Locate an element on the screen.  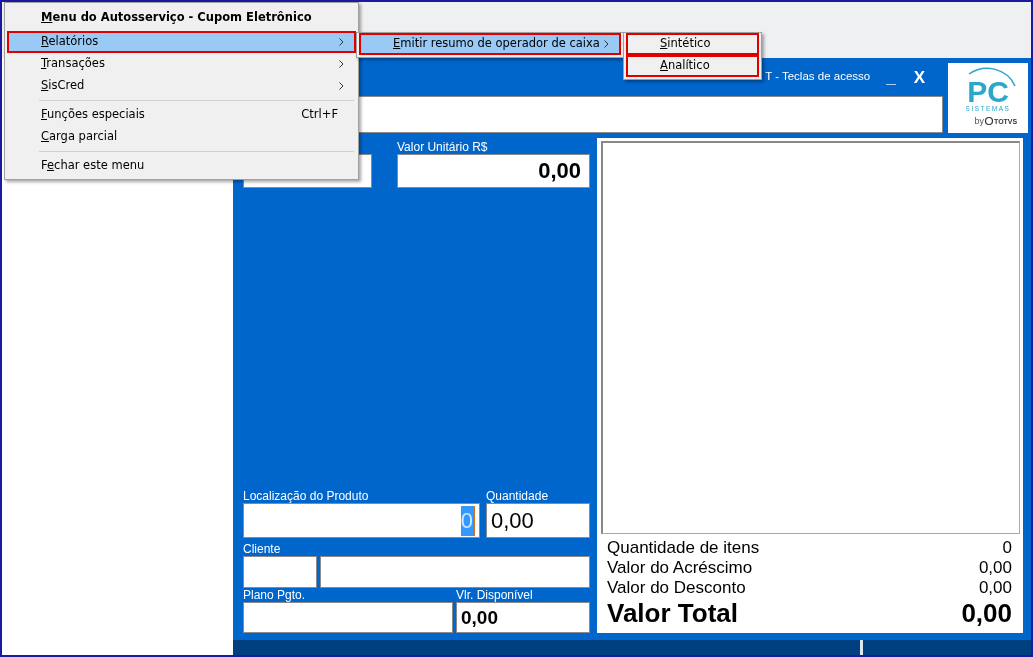
payment-plan-field is located at coordinates (348, 617).